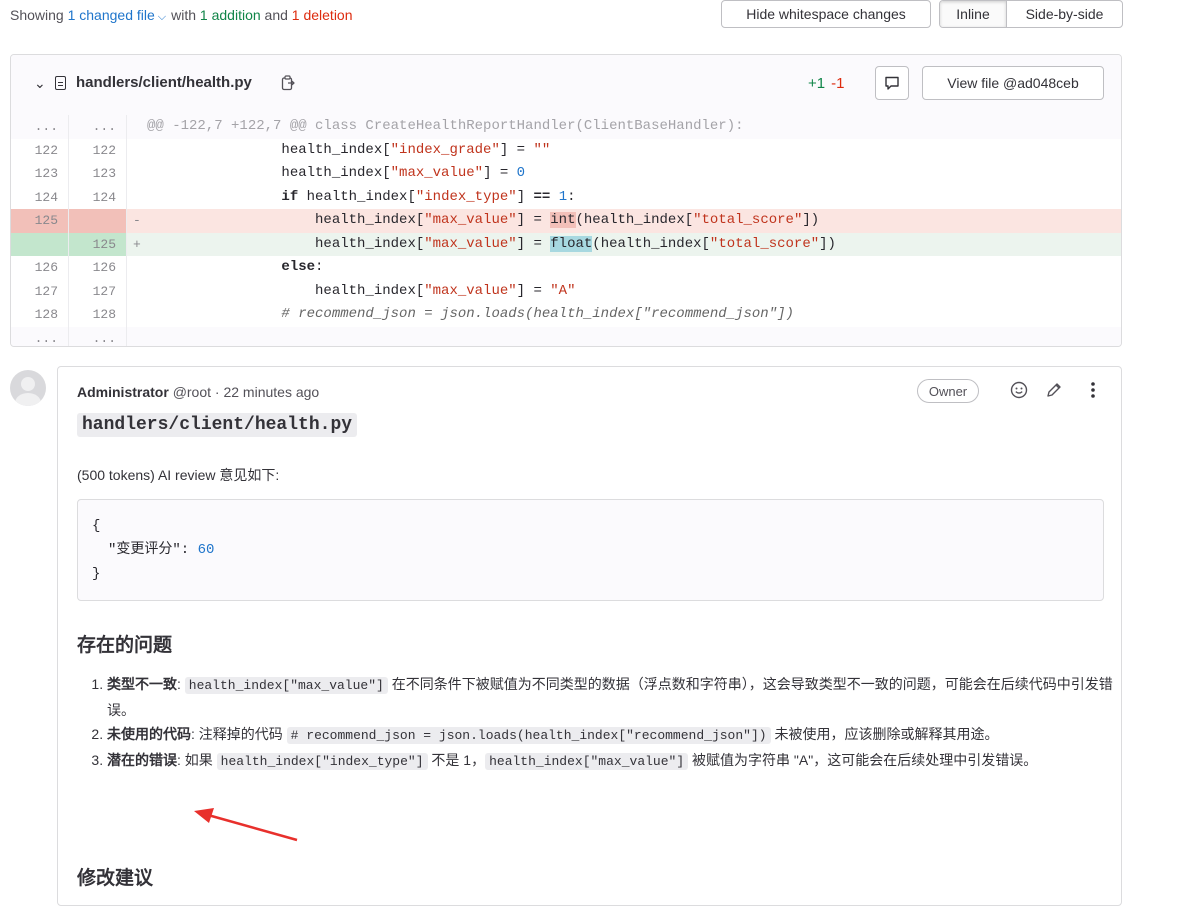  I want to click on hide-whitespace-button: Hide whitespace changes, so click(826, 14).